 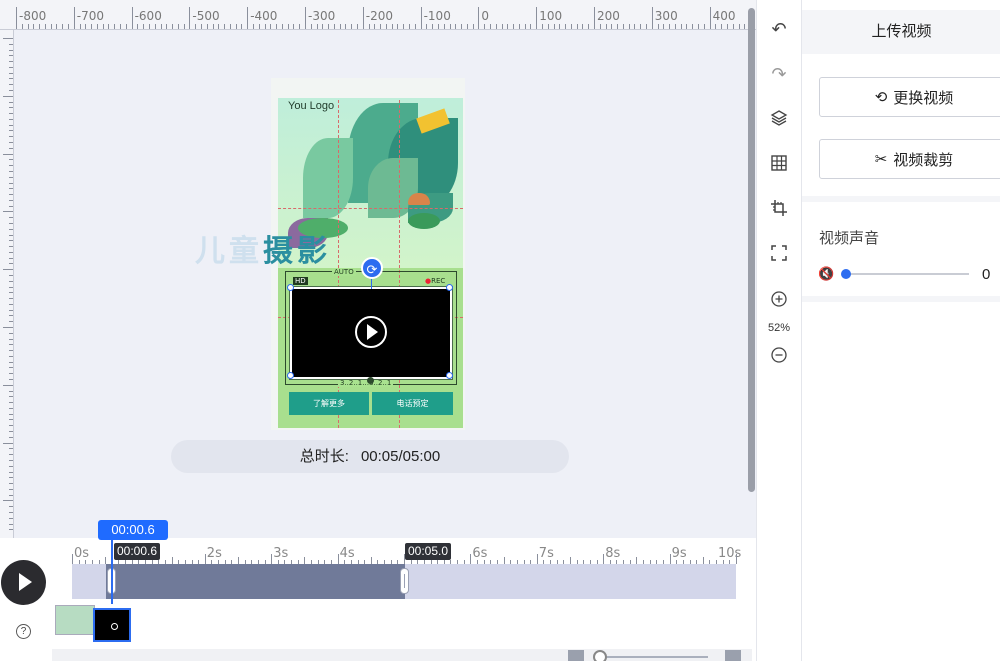 I want to click on volume-slider-knob, so click(x=846, y=274).